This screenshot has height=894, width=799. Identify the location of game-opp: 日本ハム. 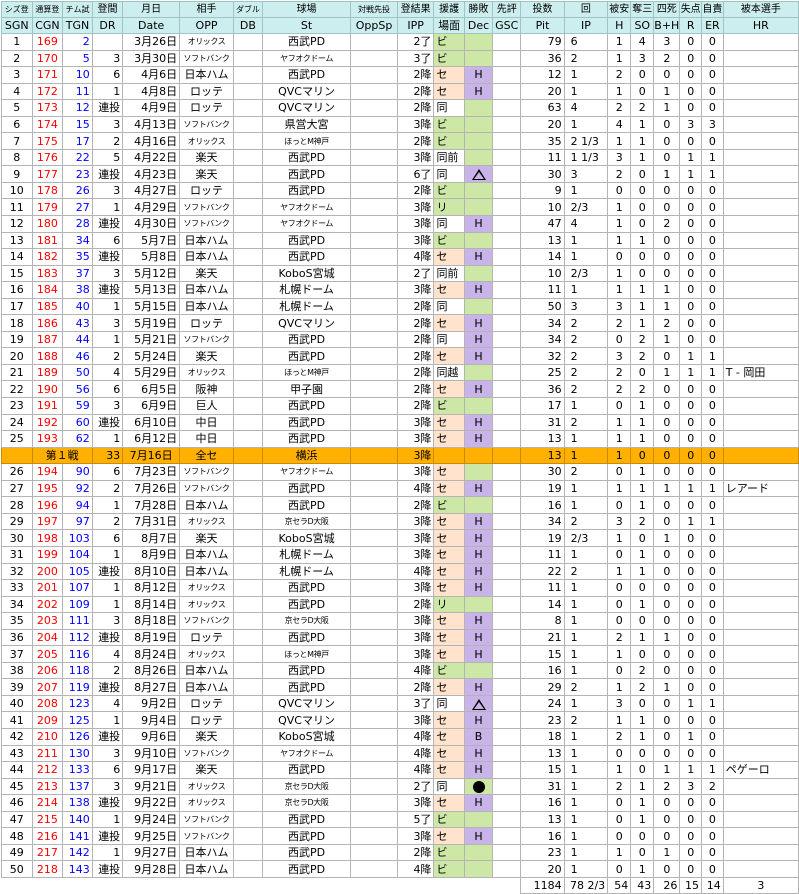
(206, 257).